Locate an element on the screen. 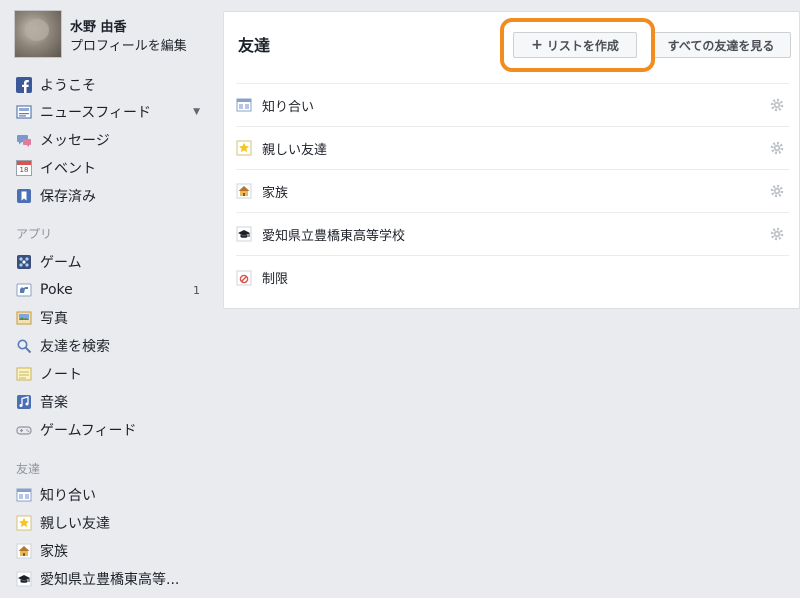  edit-profile-link: プロフィールを編集 is located at coordinates (128, 44).